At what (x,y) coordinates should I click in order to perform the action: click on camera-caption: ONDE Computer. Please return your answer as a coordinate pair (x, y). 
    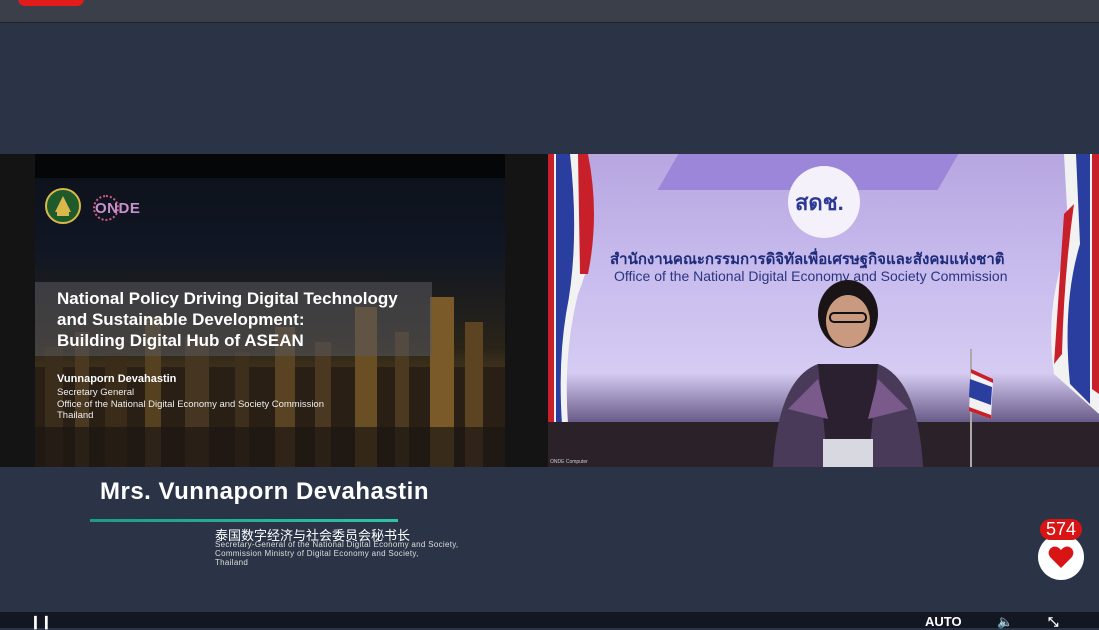
    Looking at the image, I should click on (569, 462).